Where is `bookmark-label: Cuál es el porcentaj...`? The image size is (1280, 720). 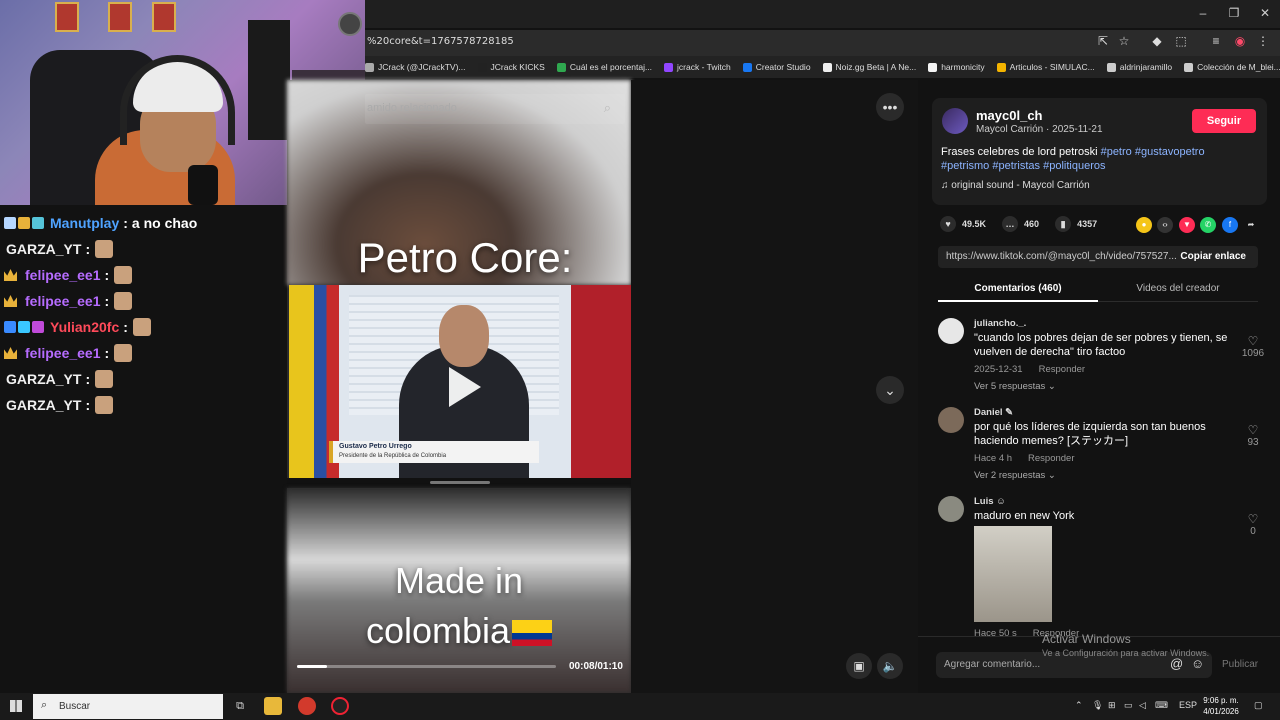
bookmark-label: Cuál es el porcentaj... is located at coordinates (611, 67).